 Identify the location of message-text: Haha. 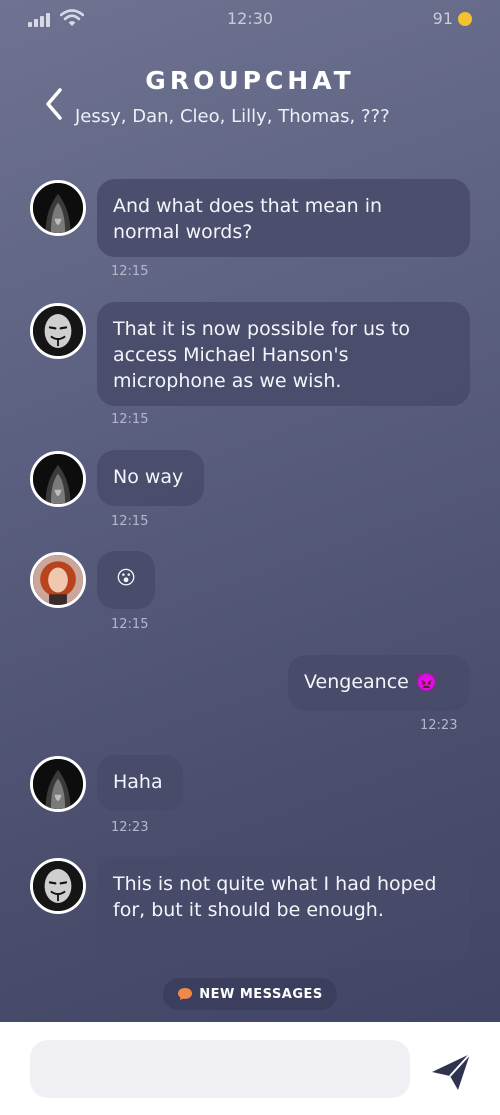
(138, 782).